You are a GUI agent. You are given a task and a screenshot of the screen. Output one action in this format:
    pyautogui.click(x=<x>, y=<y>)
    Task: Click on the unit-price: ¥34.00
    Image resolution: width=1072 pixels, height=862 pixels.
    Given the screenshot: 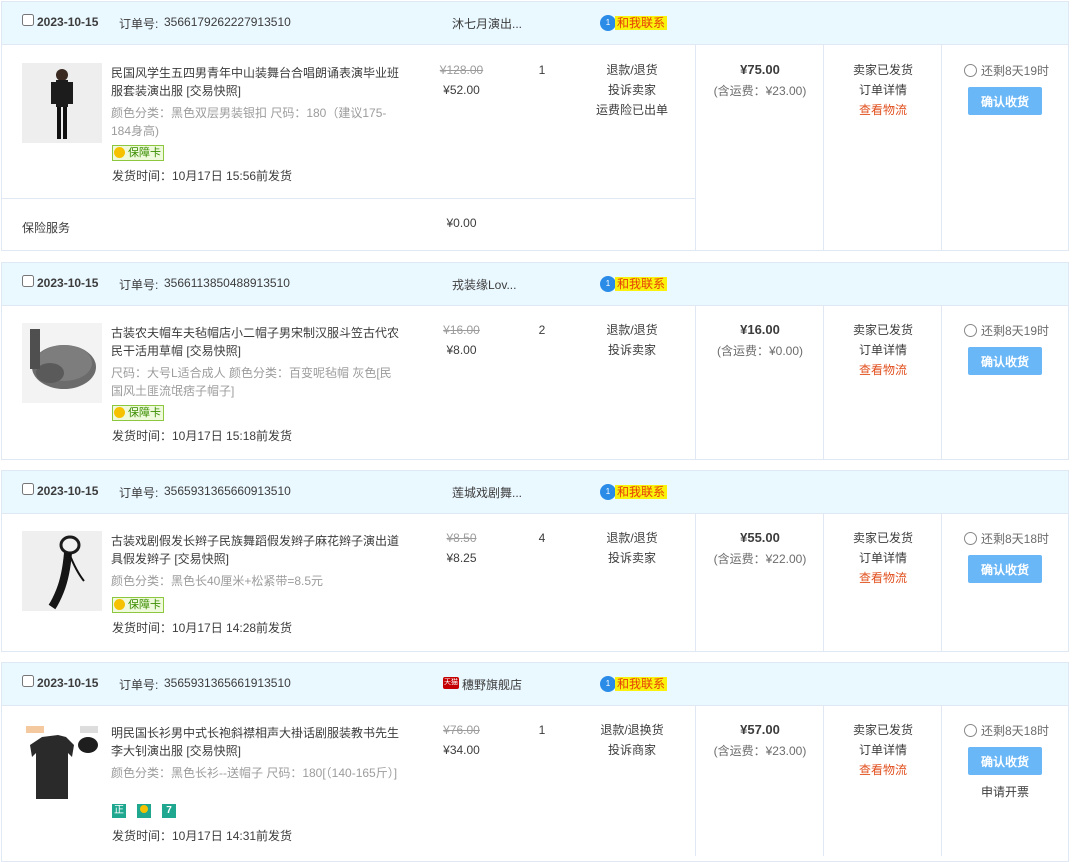 What is the action you would take?
    pyautogui.click(x=461, y=750)
    